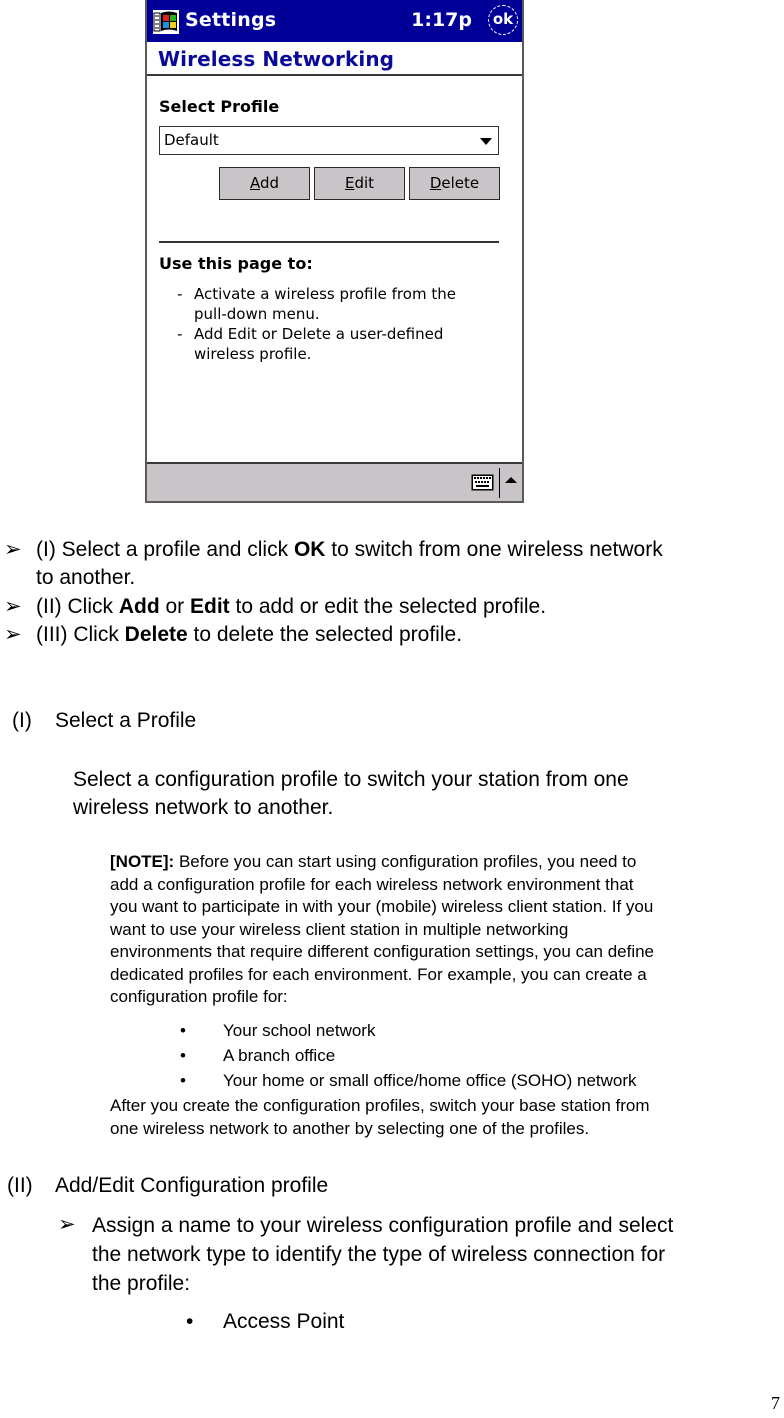  What do you see at coordinates (284, 1321) in the screenshot?
I see `network-type-bullet: Access Point` at bounding box center [284, 1321].